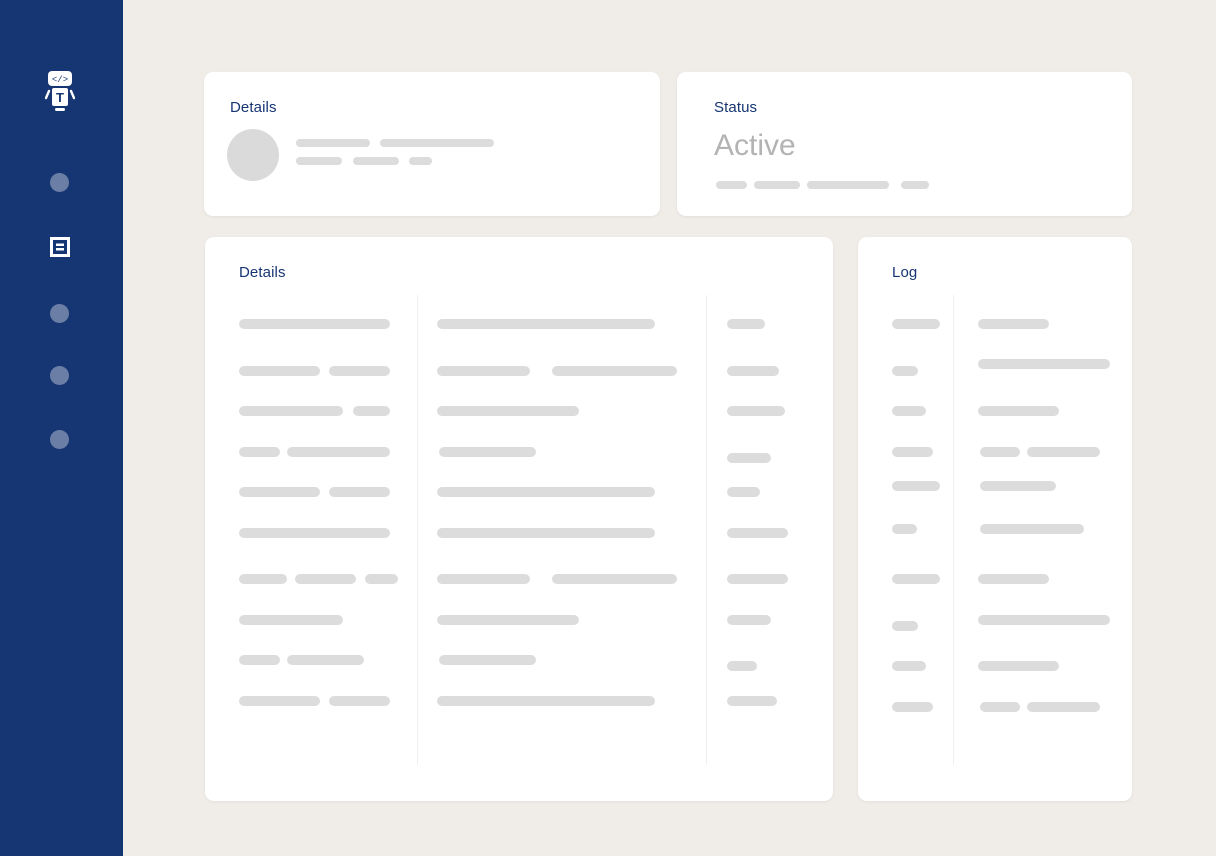 Image resolution: width=1216 pixels, height=856 pixels. I want to click on avatar, so click(253, 155).